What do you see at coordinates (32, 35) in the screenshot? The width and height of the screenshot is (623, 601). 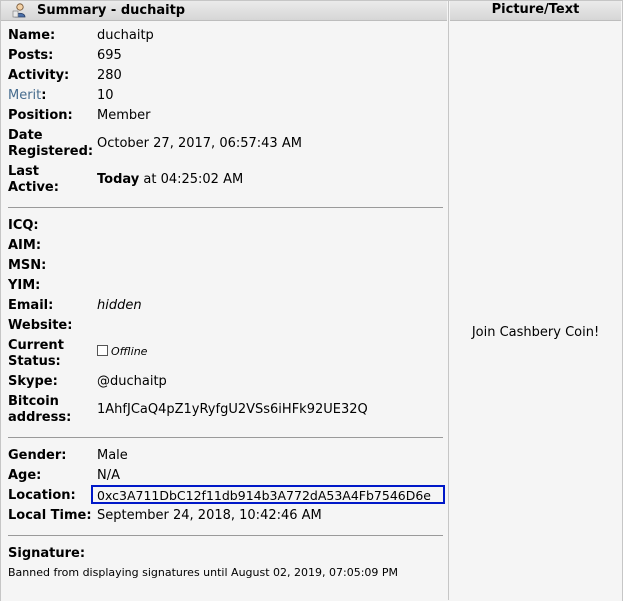 I see `name-label: Name:` at bounding box center [32, 35].